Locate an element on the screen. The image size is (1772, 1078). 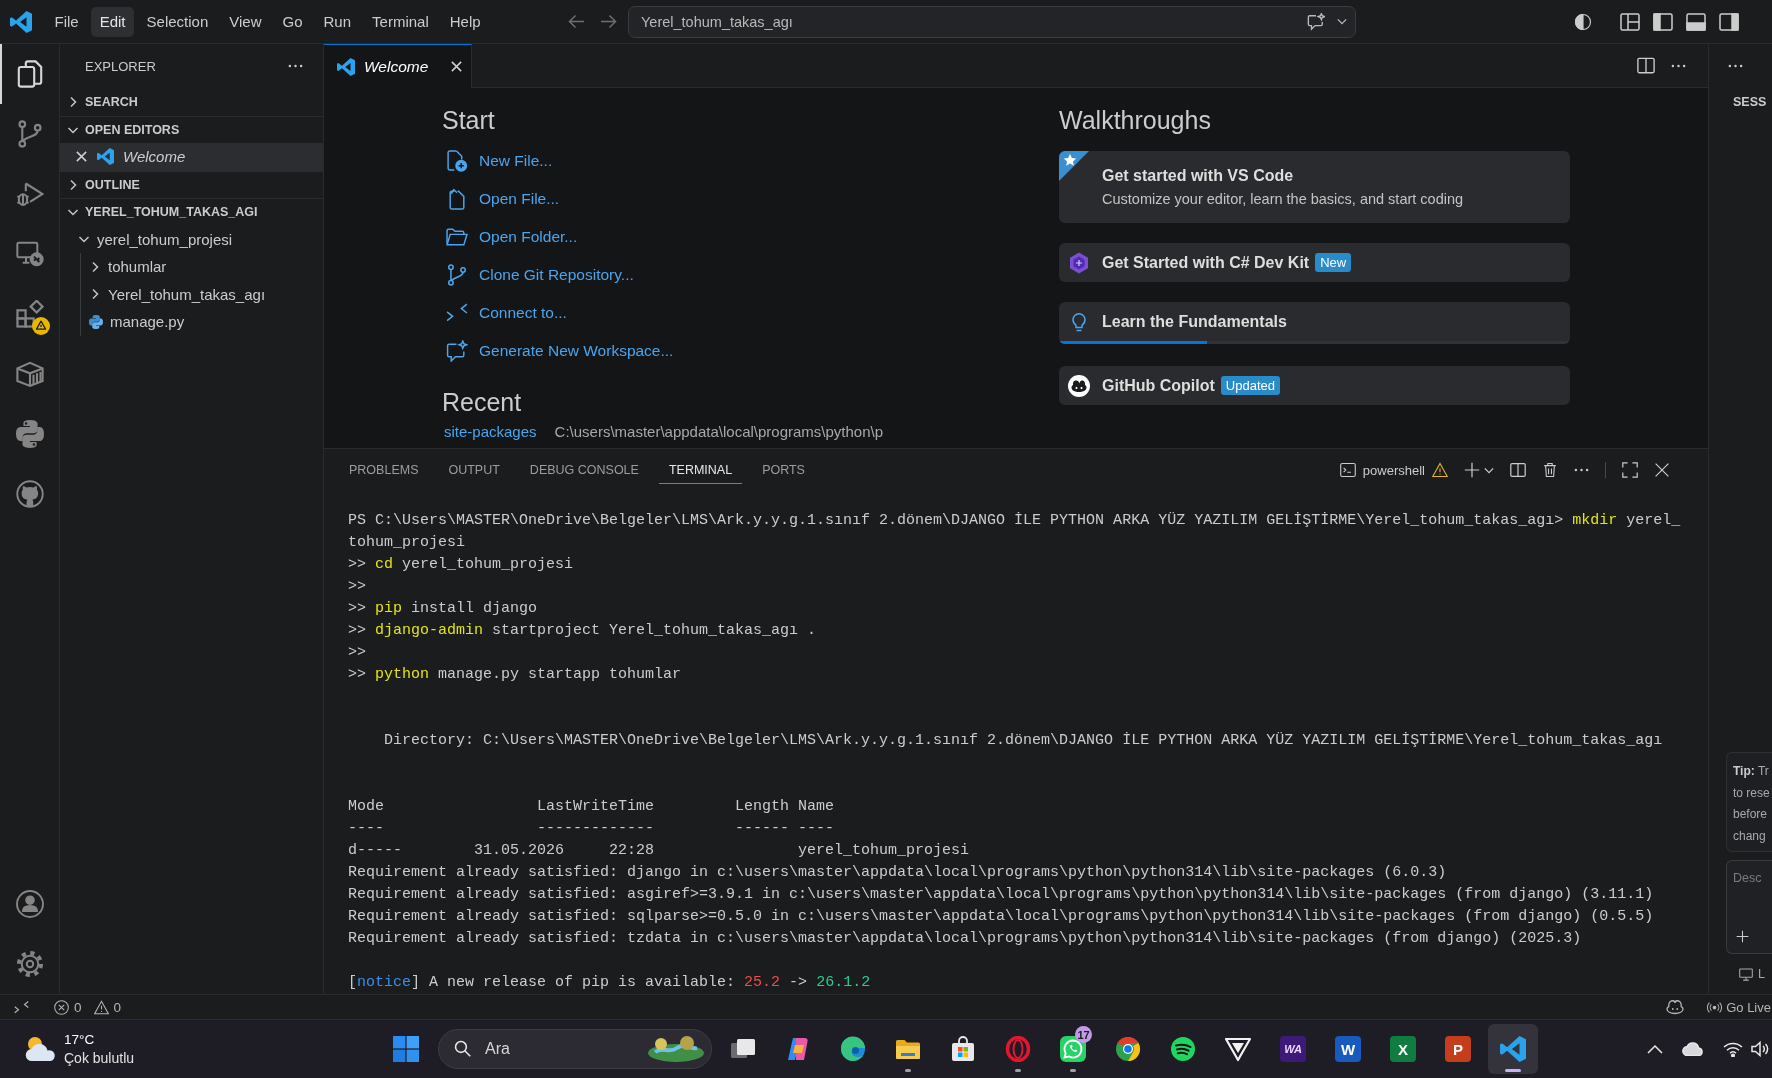
panel-tab: OUTPUT is located at coordinates (474, 470).